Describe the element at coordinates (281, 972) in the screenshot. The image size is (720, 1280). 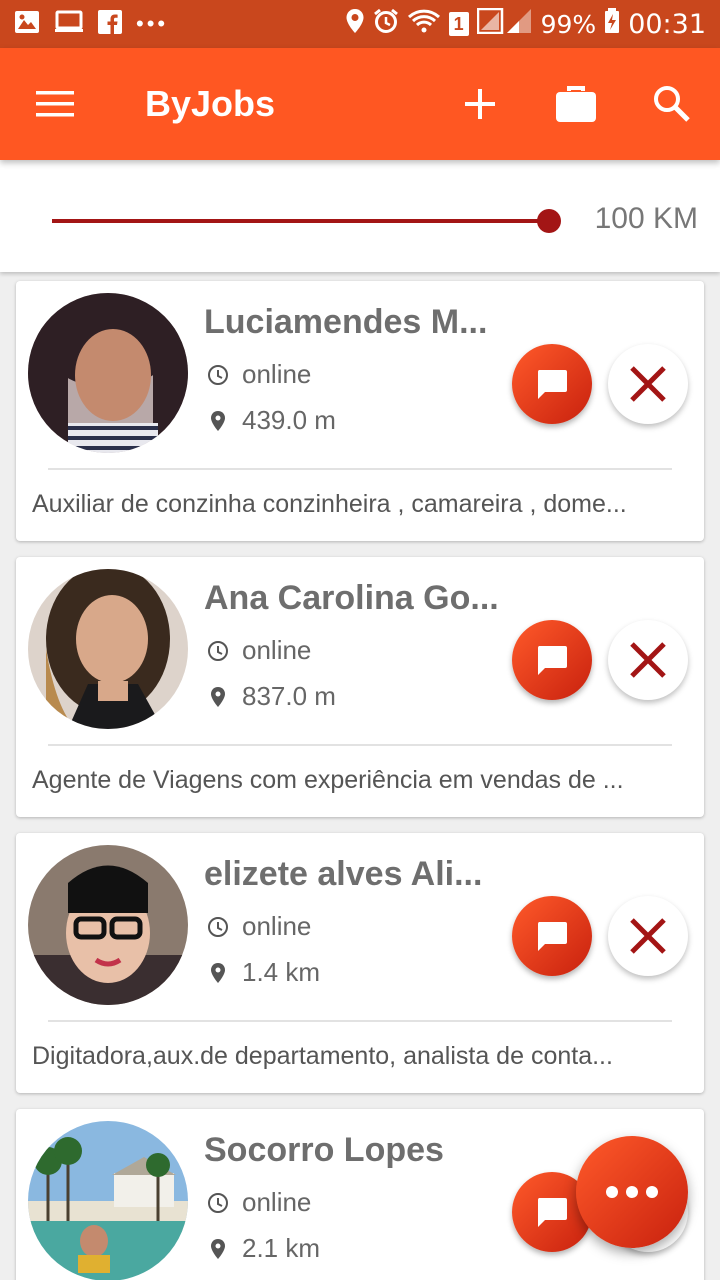
I see `distance-text: 1.4 km` at that location.